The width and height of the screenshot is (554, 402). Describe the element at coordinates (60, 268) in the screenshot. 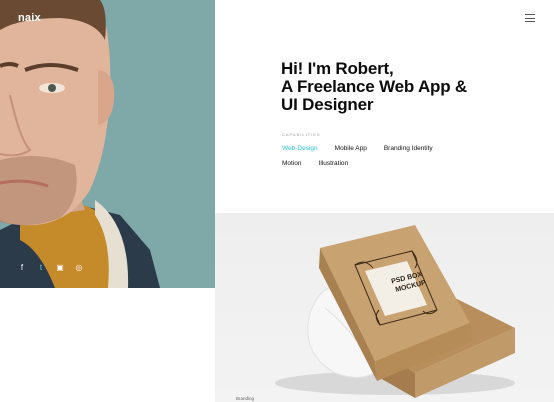

I see `instagram-icon: ▣` at that location.